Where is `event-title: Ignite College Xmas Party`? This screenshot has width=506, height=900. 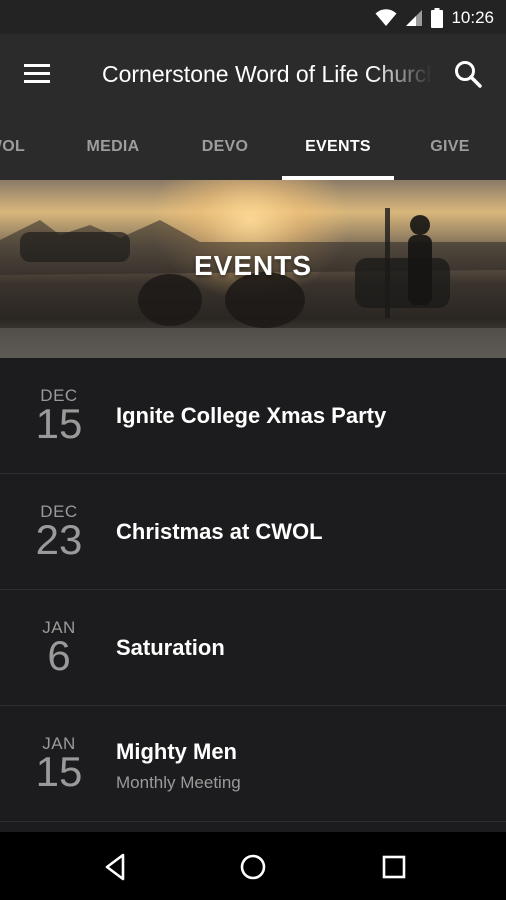 event-title: Ignite College Xmas Party is located at coordinates (251, 415).